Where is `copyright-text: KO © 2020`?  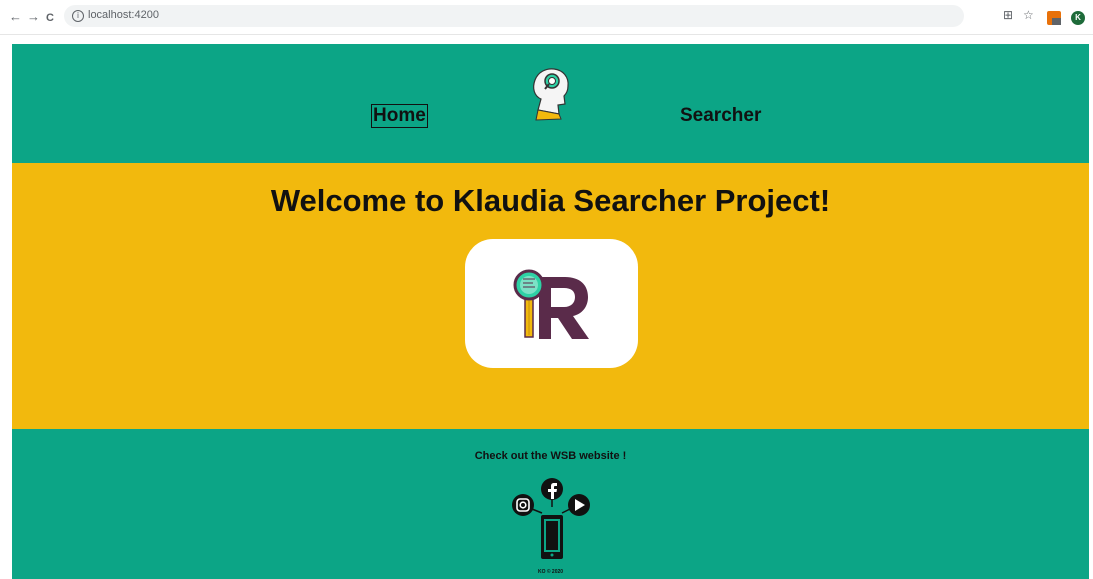 copyright-text: KO © 2020 is located at coordinates (550, 572).